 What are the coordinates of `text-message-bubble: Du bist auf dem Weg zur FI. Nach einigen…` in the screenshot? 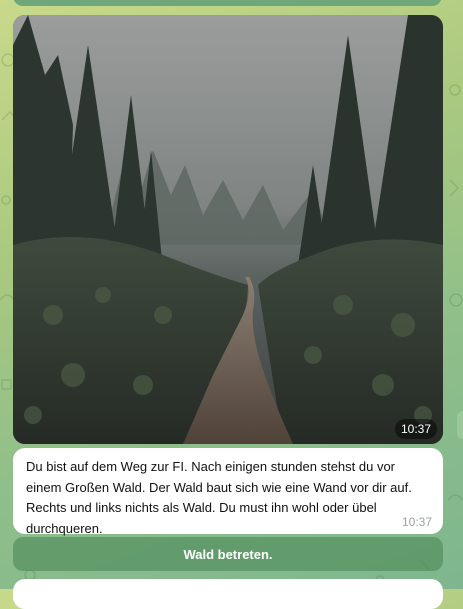 It's located at (228, 492).